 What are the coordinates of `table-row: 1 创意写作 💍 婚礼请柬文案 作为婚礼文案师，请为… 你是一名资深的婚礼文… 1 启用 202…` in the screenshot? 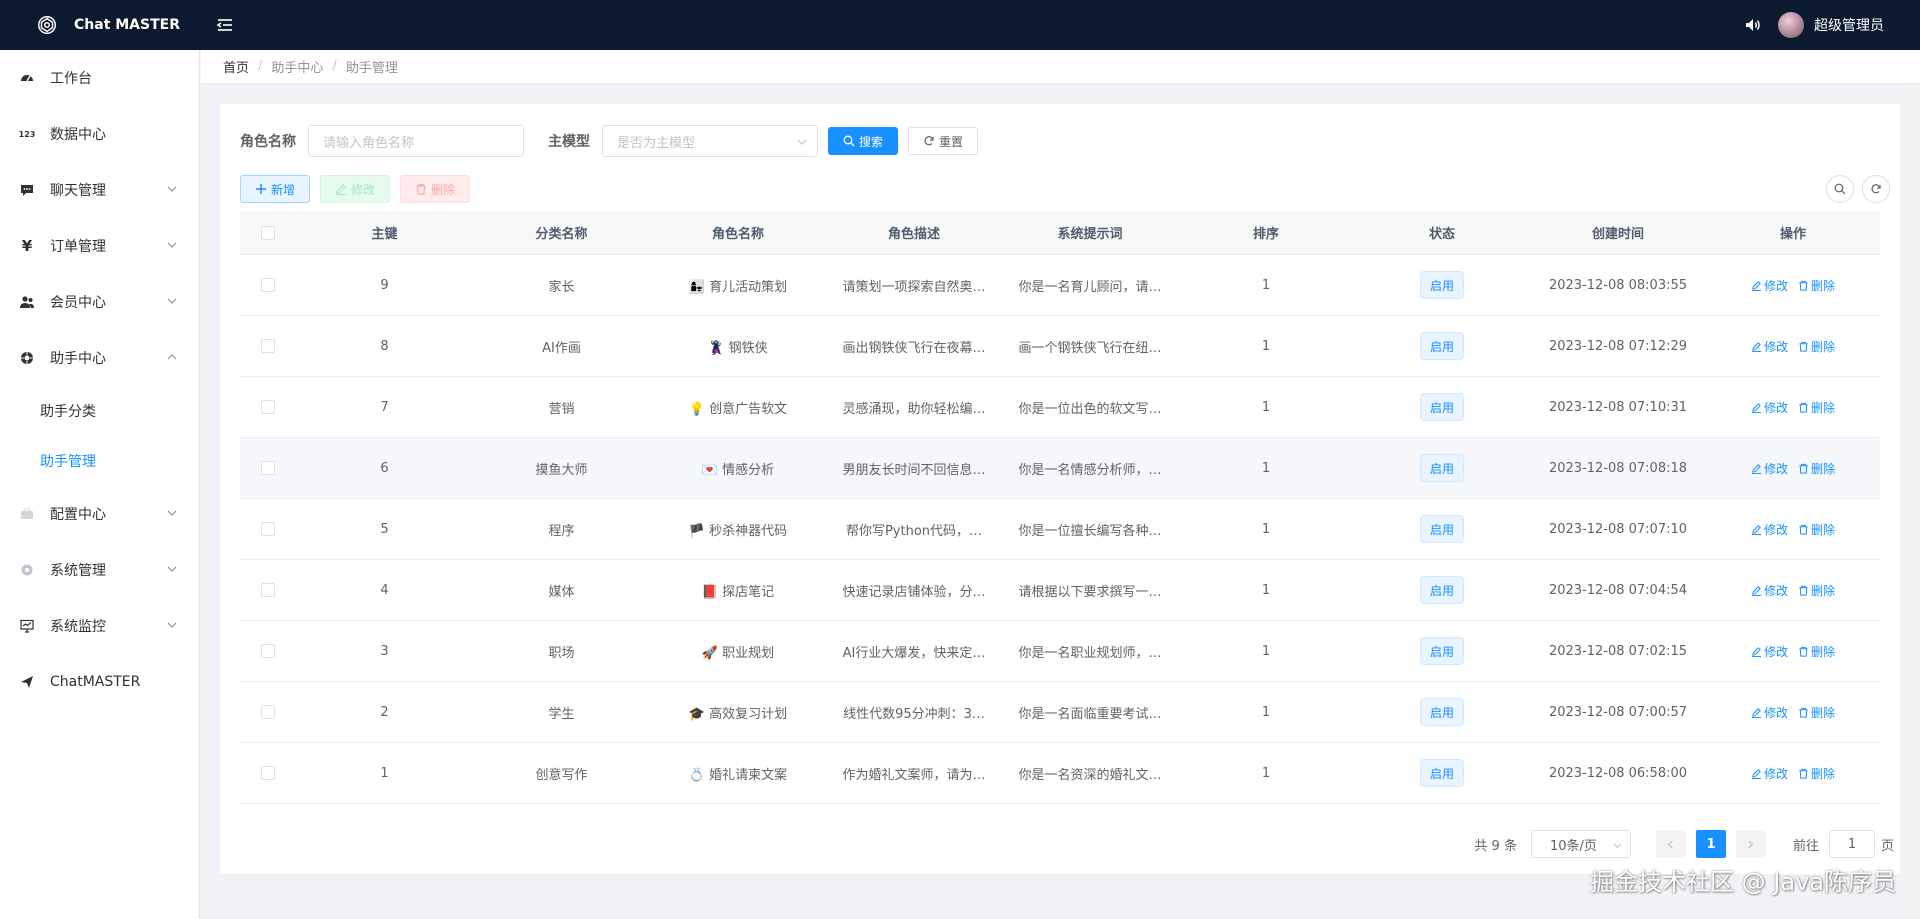 It's located at (1060, 773).